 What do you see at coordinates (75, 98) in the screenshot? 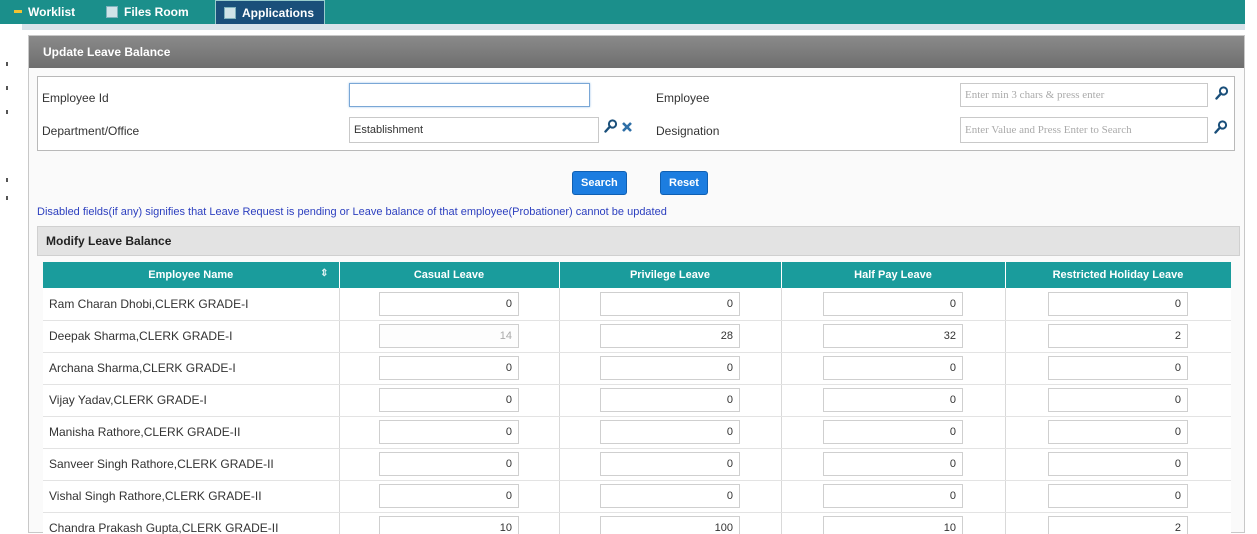
I see `employee-id-label: Employee Id` at bounding box center [75, 98].